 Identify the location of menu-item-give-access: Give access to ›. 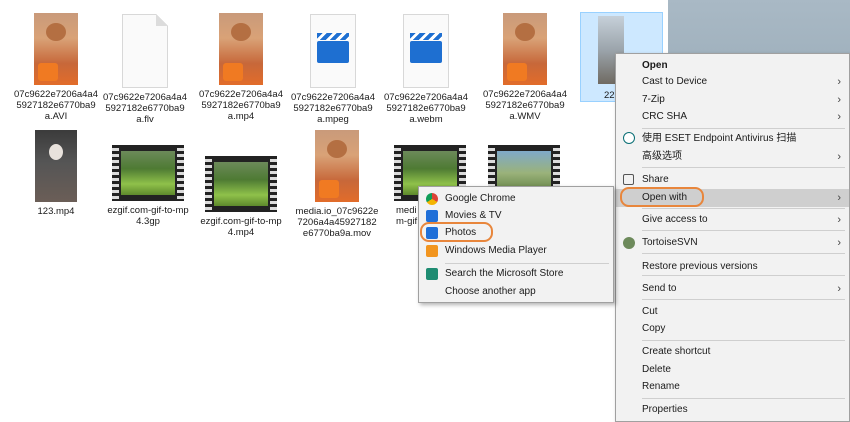
(732, 220).